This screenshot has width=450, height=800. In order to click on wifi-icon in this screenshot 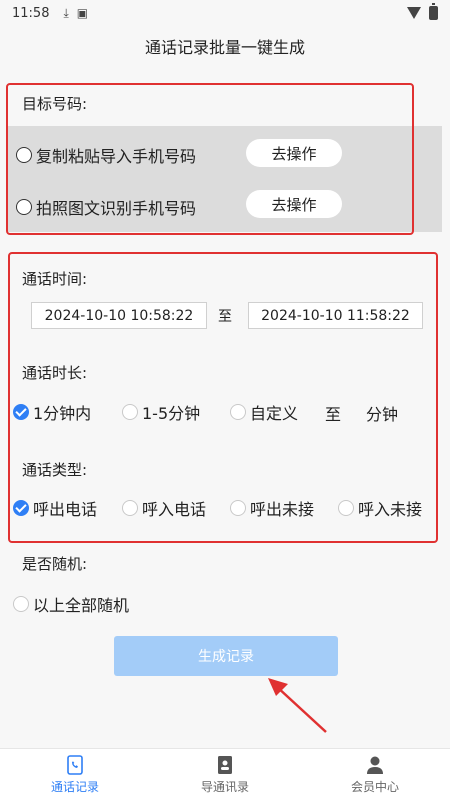, I will do `click(414, 13)`.